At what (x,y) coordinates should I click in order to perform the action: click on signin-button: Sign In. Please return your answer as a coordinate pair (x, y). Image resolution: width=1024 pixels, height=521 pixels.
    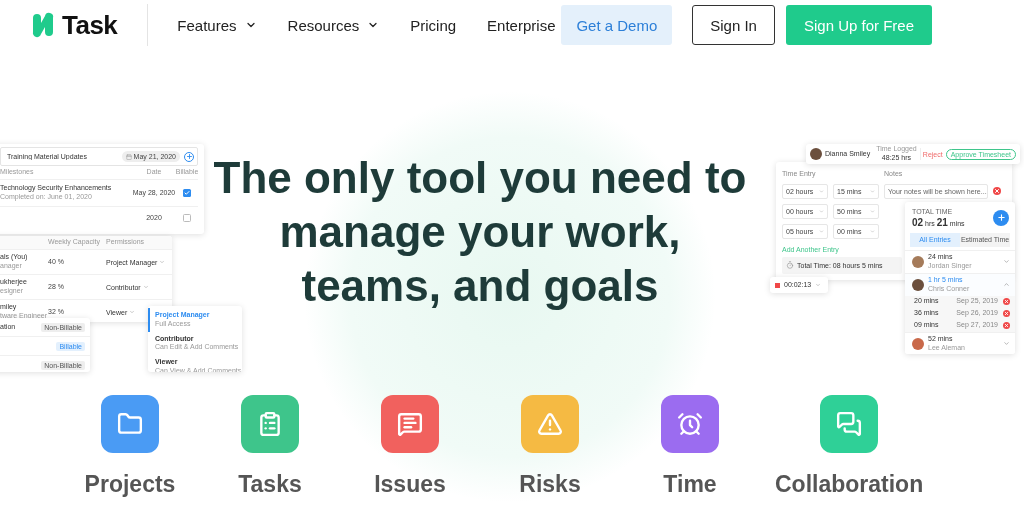
    Looking at the image, I should click on (733, 25).